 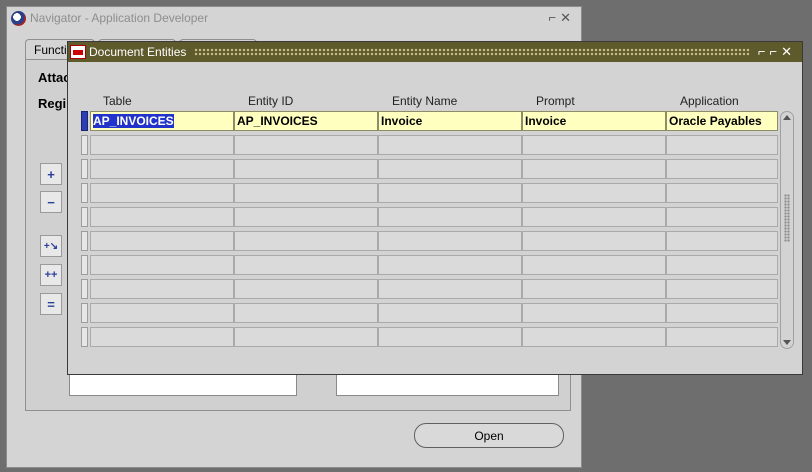 I want to click on navigator-list-right, so click(x=447, y=384).